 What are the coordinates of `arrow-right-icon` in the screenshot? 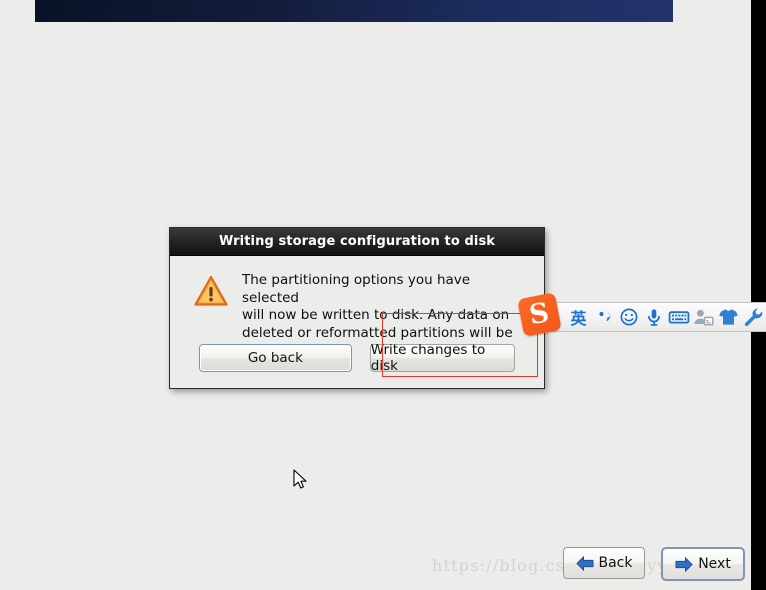 It's located at (684, 564).